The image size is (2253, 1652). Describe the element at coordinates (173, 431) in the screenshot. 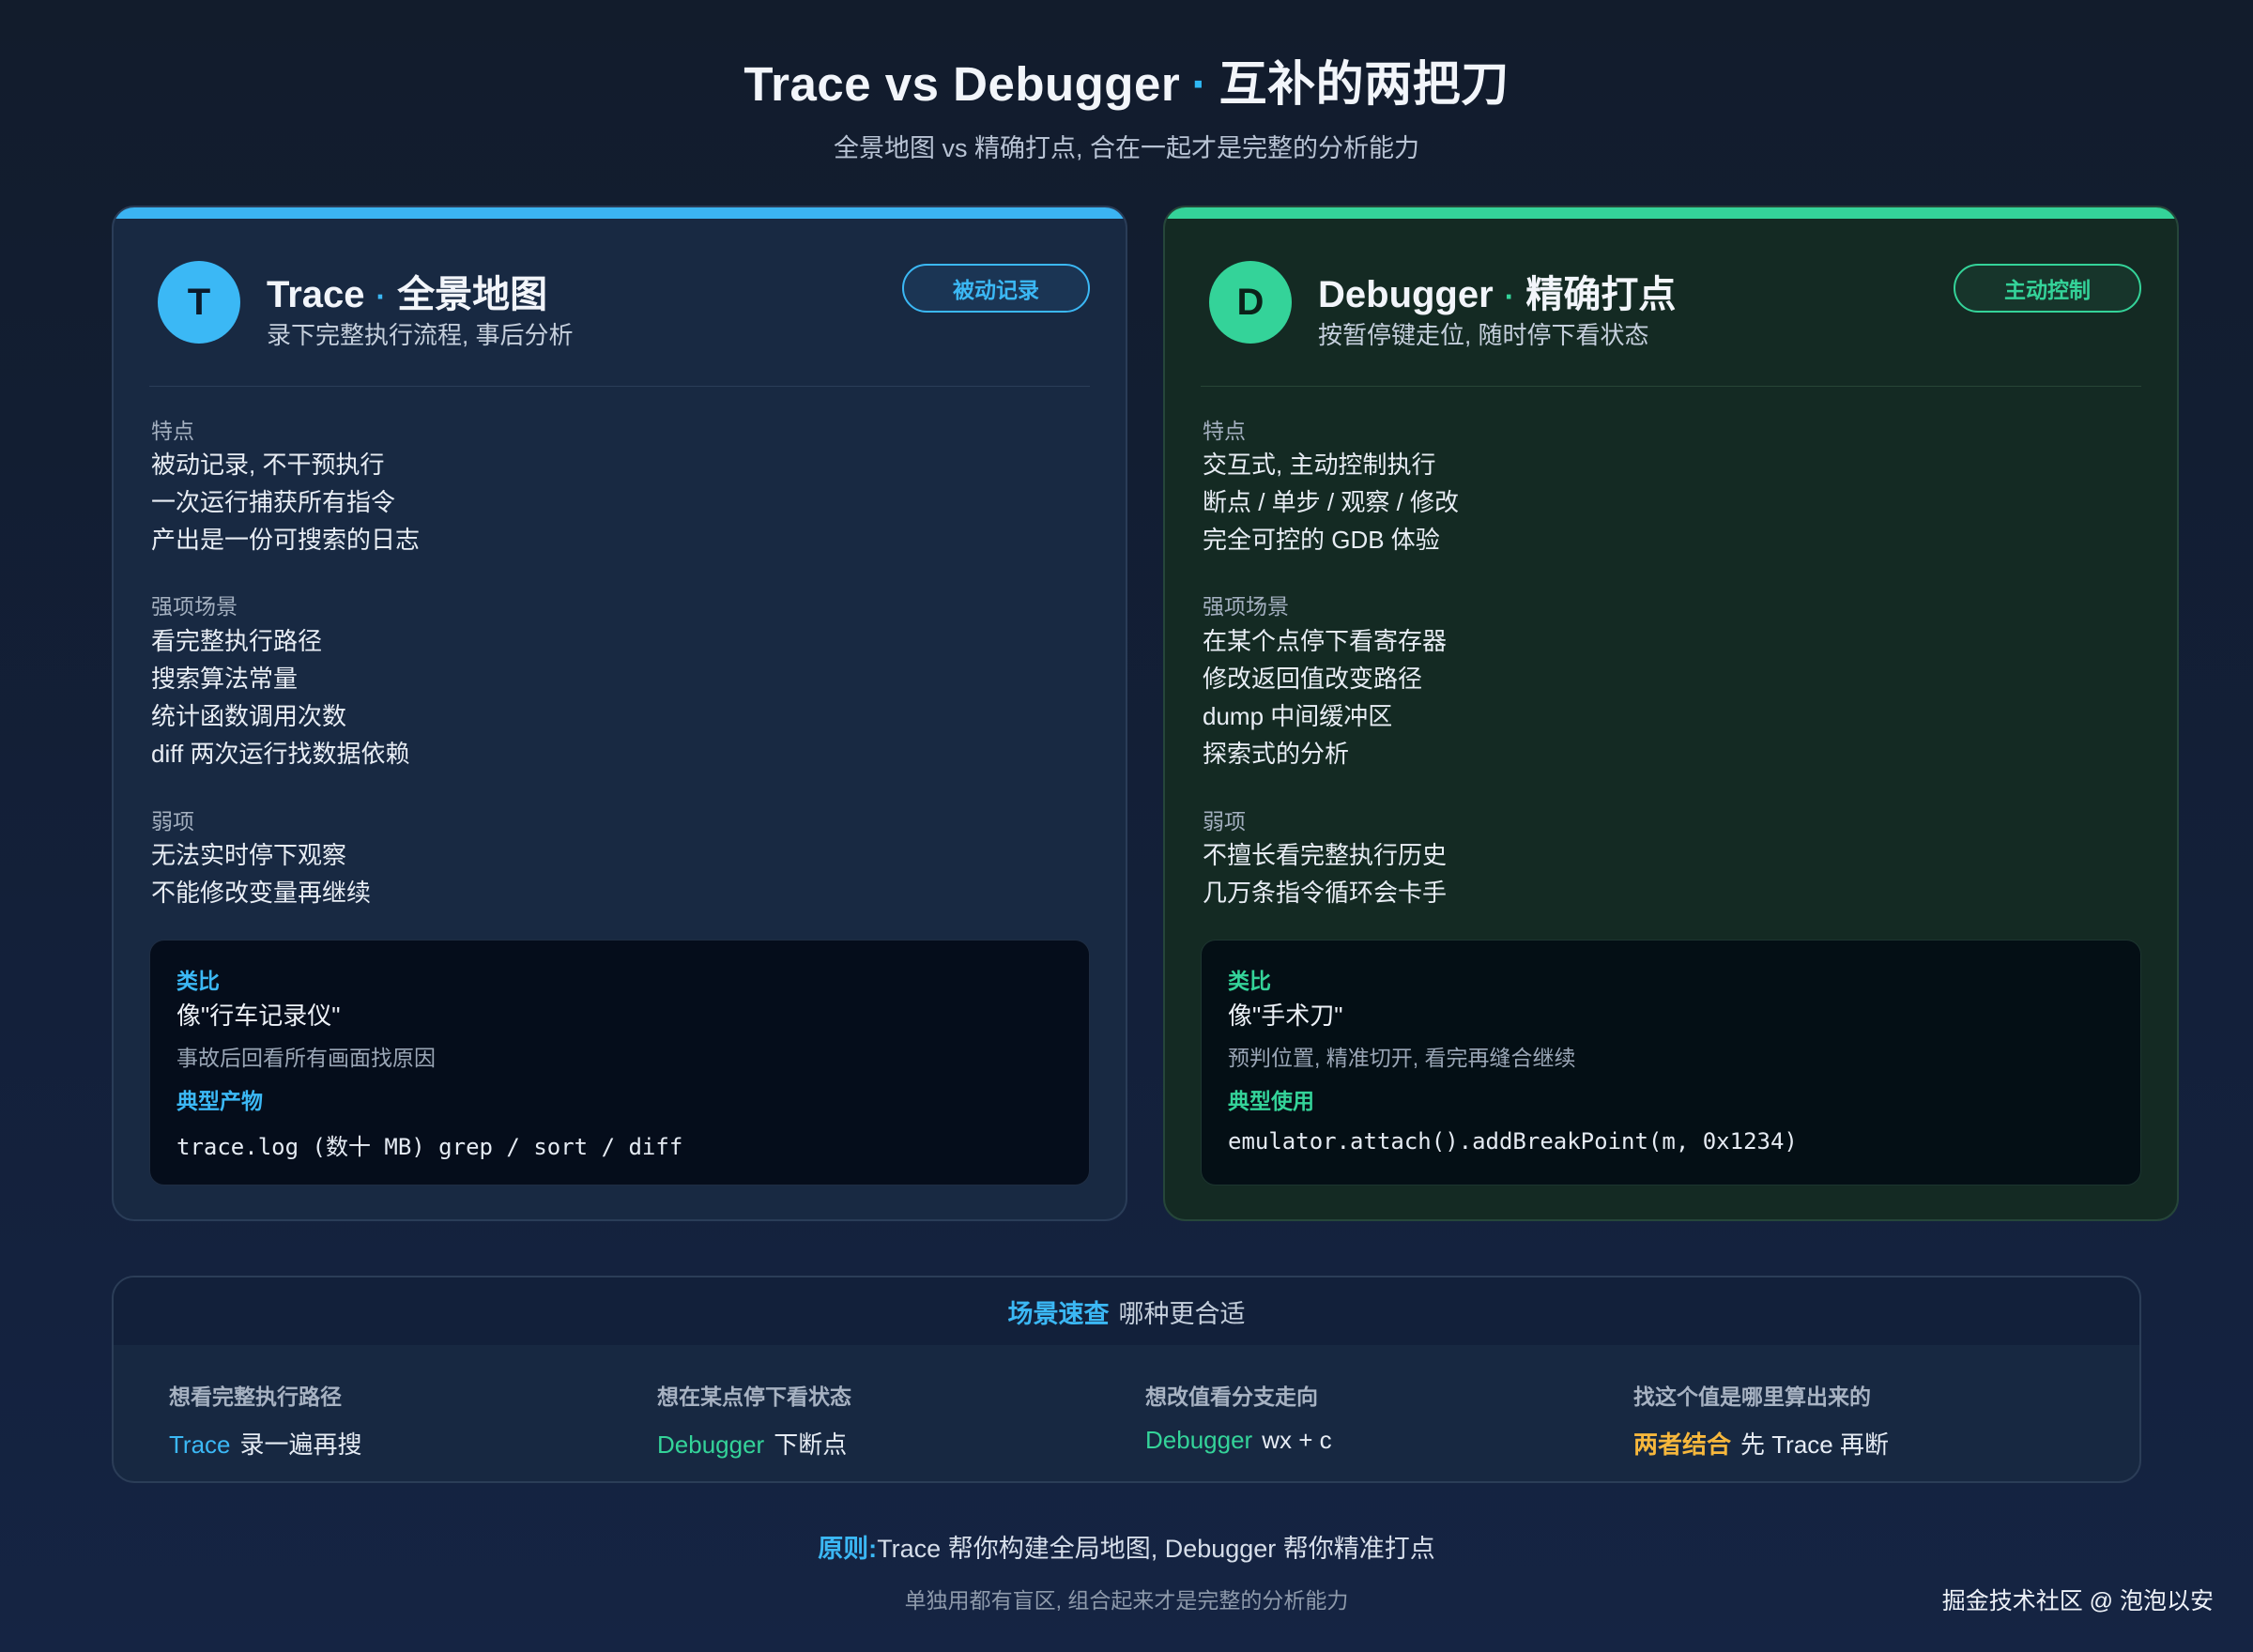

I see `trace-features-label: 特点` at that location.